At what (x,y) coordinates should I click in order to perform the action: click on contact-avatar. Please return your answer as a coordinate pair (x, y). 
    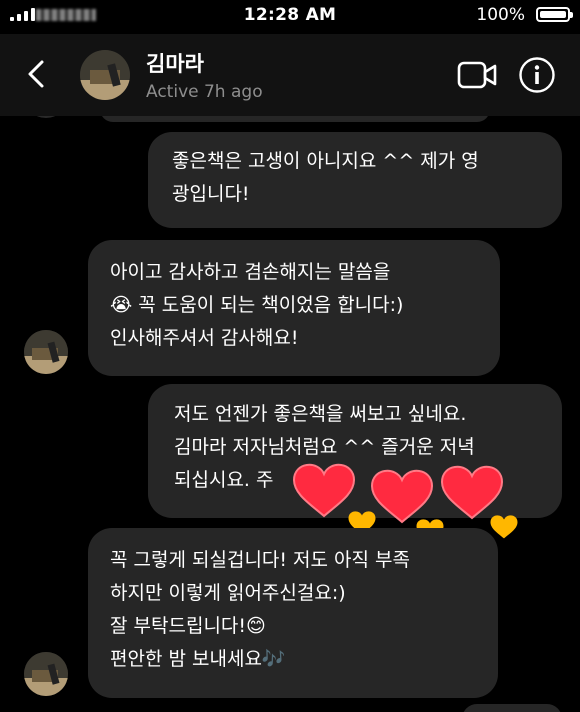
    Looking at the image, I should click on (105, 75).